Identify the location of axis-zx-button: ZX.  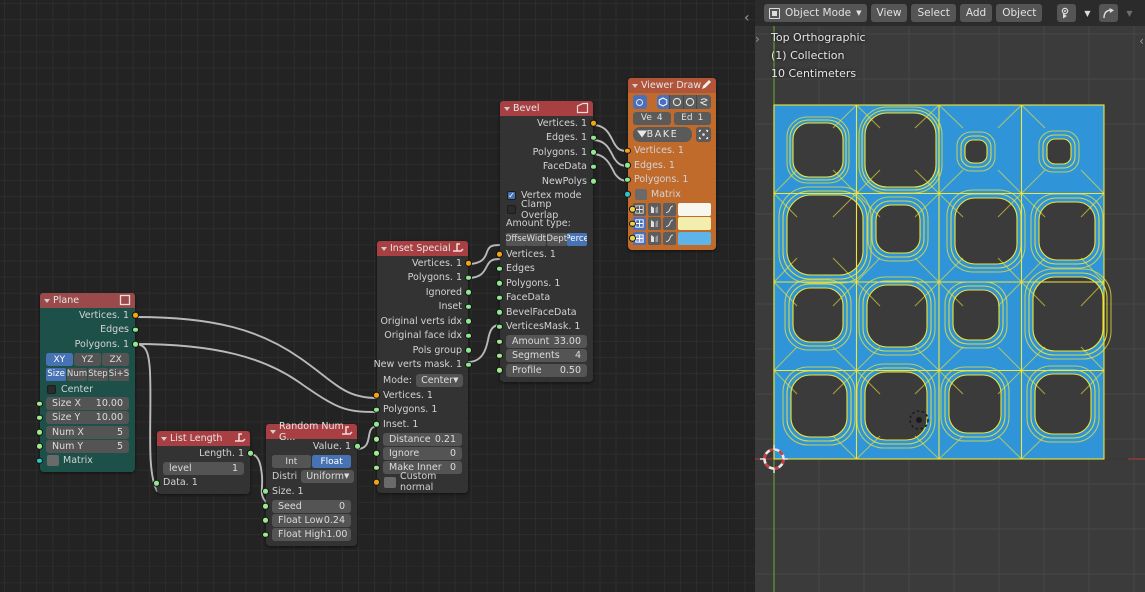
(116, 359).